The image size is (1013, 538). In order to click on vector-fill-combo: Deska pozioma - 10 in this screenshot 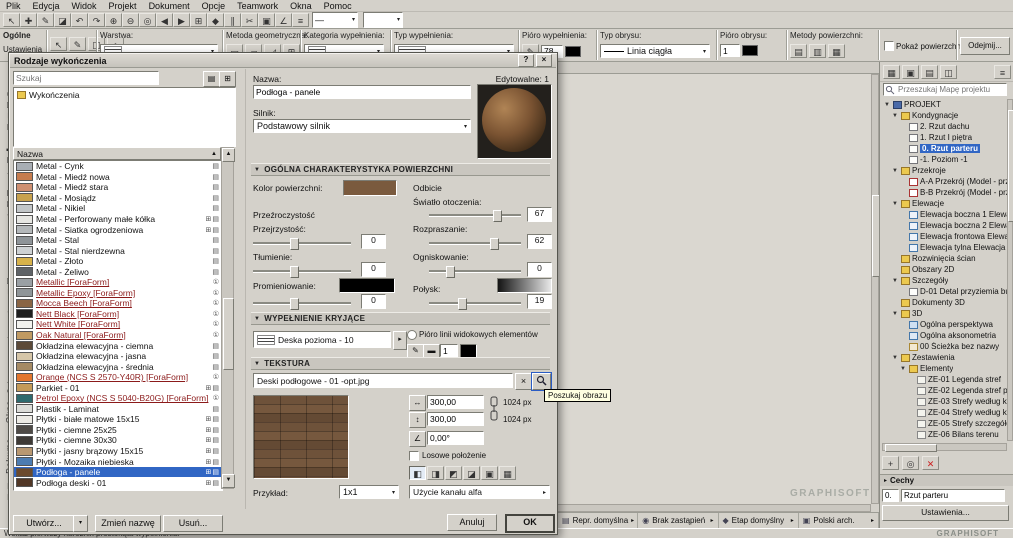, I will do `click(322, 339)`.